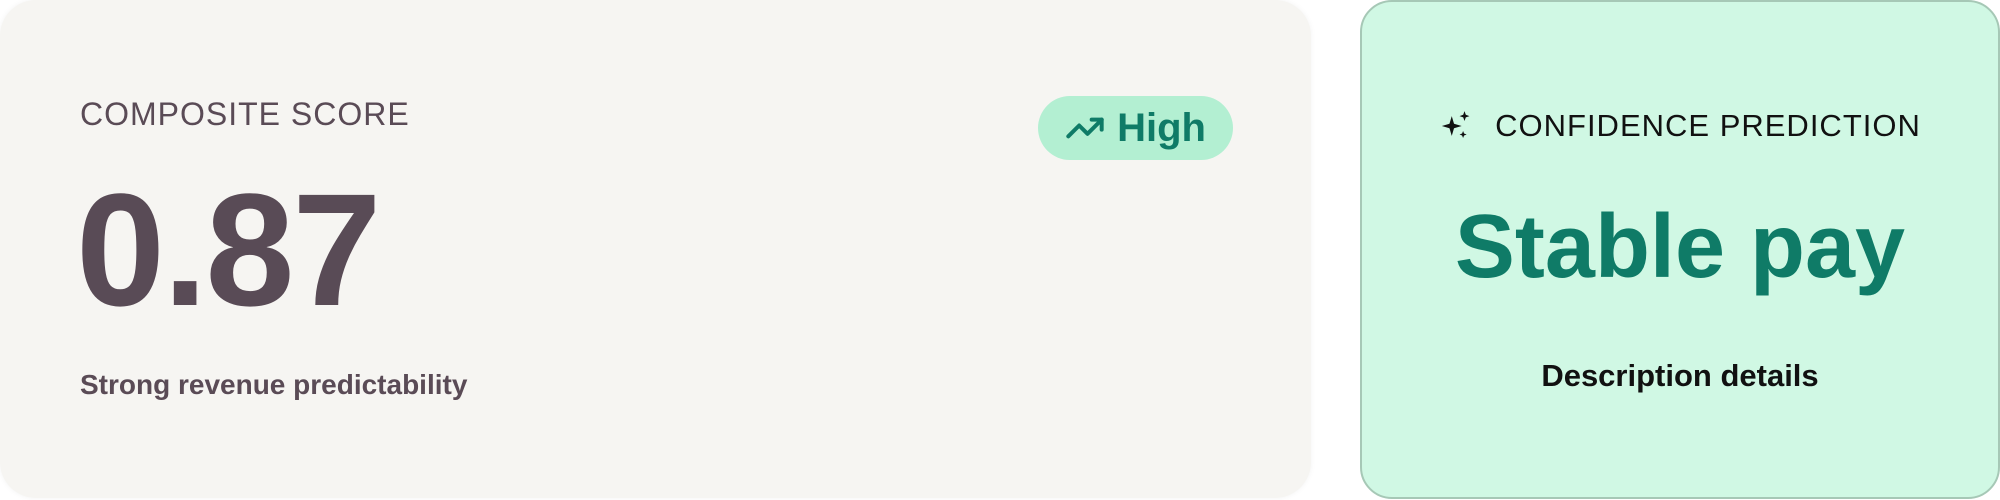  I want to click on composite-score-value: 0.87, so click(228, 249).